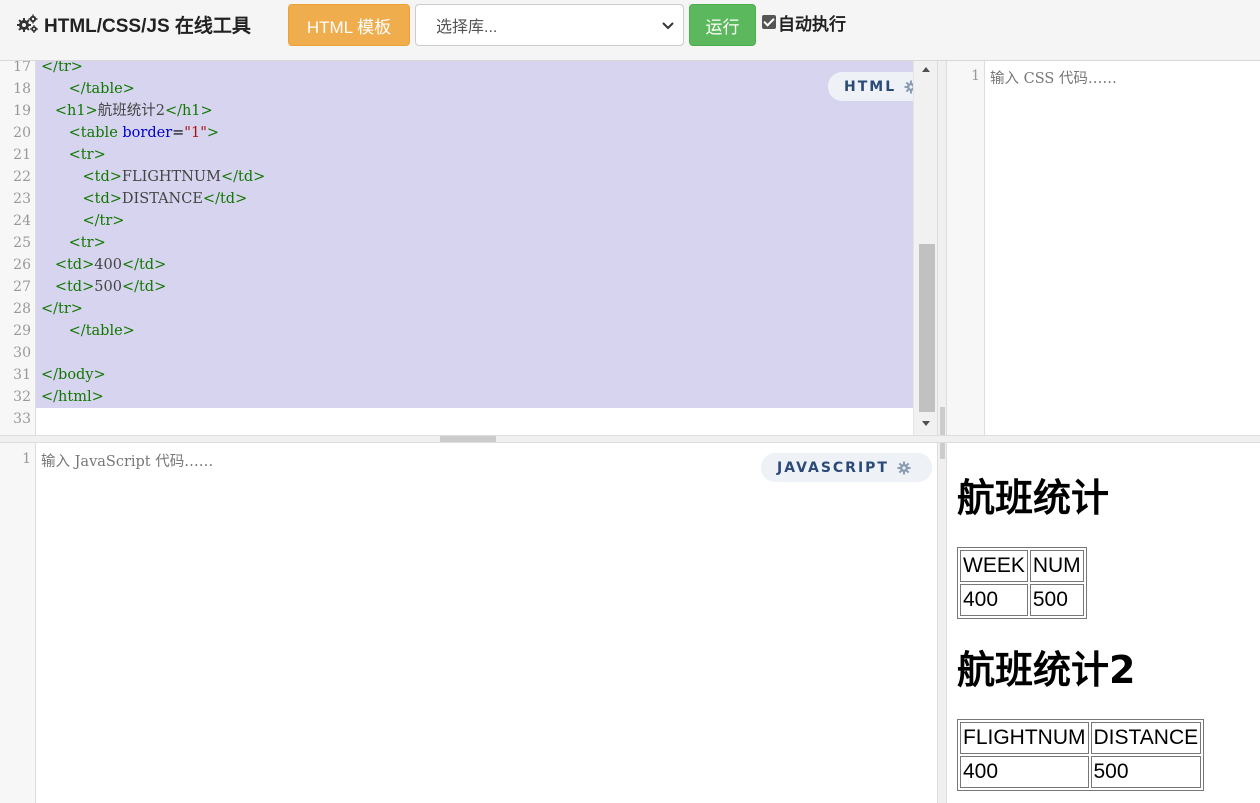 The width and height of the screenshot is (1260, 803). Describe the element at coordinates (1056, 566) in the screenshot. I see `table-cell: NUM` at that location.